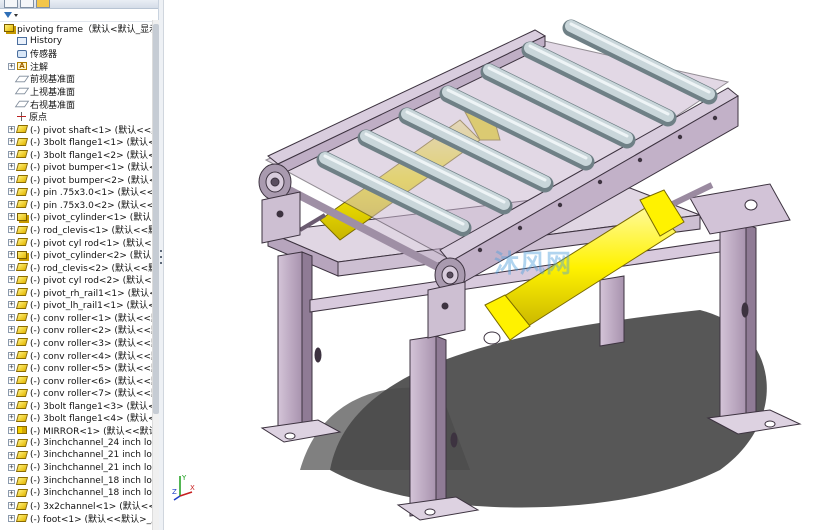  Describe the element at coordinates (37, 79) in the screenshot. I see `tree-item: 前视基准面` at that location.